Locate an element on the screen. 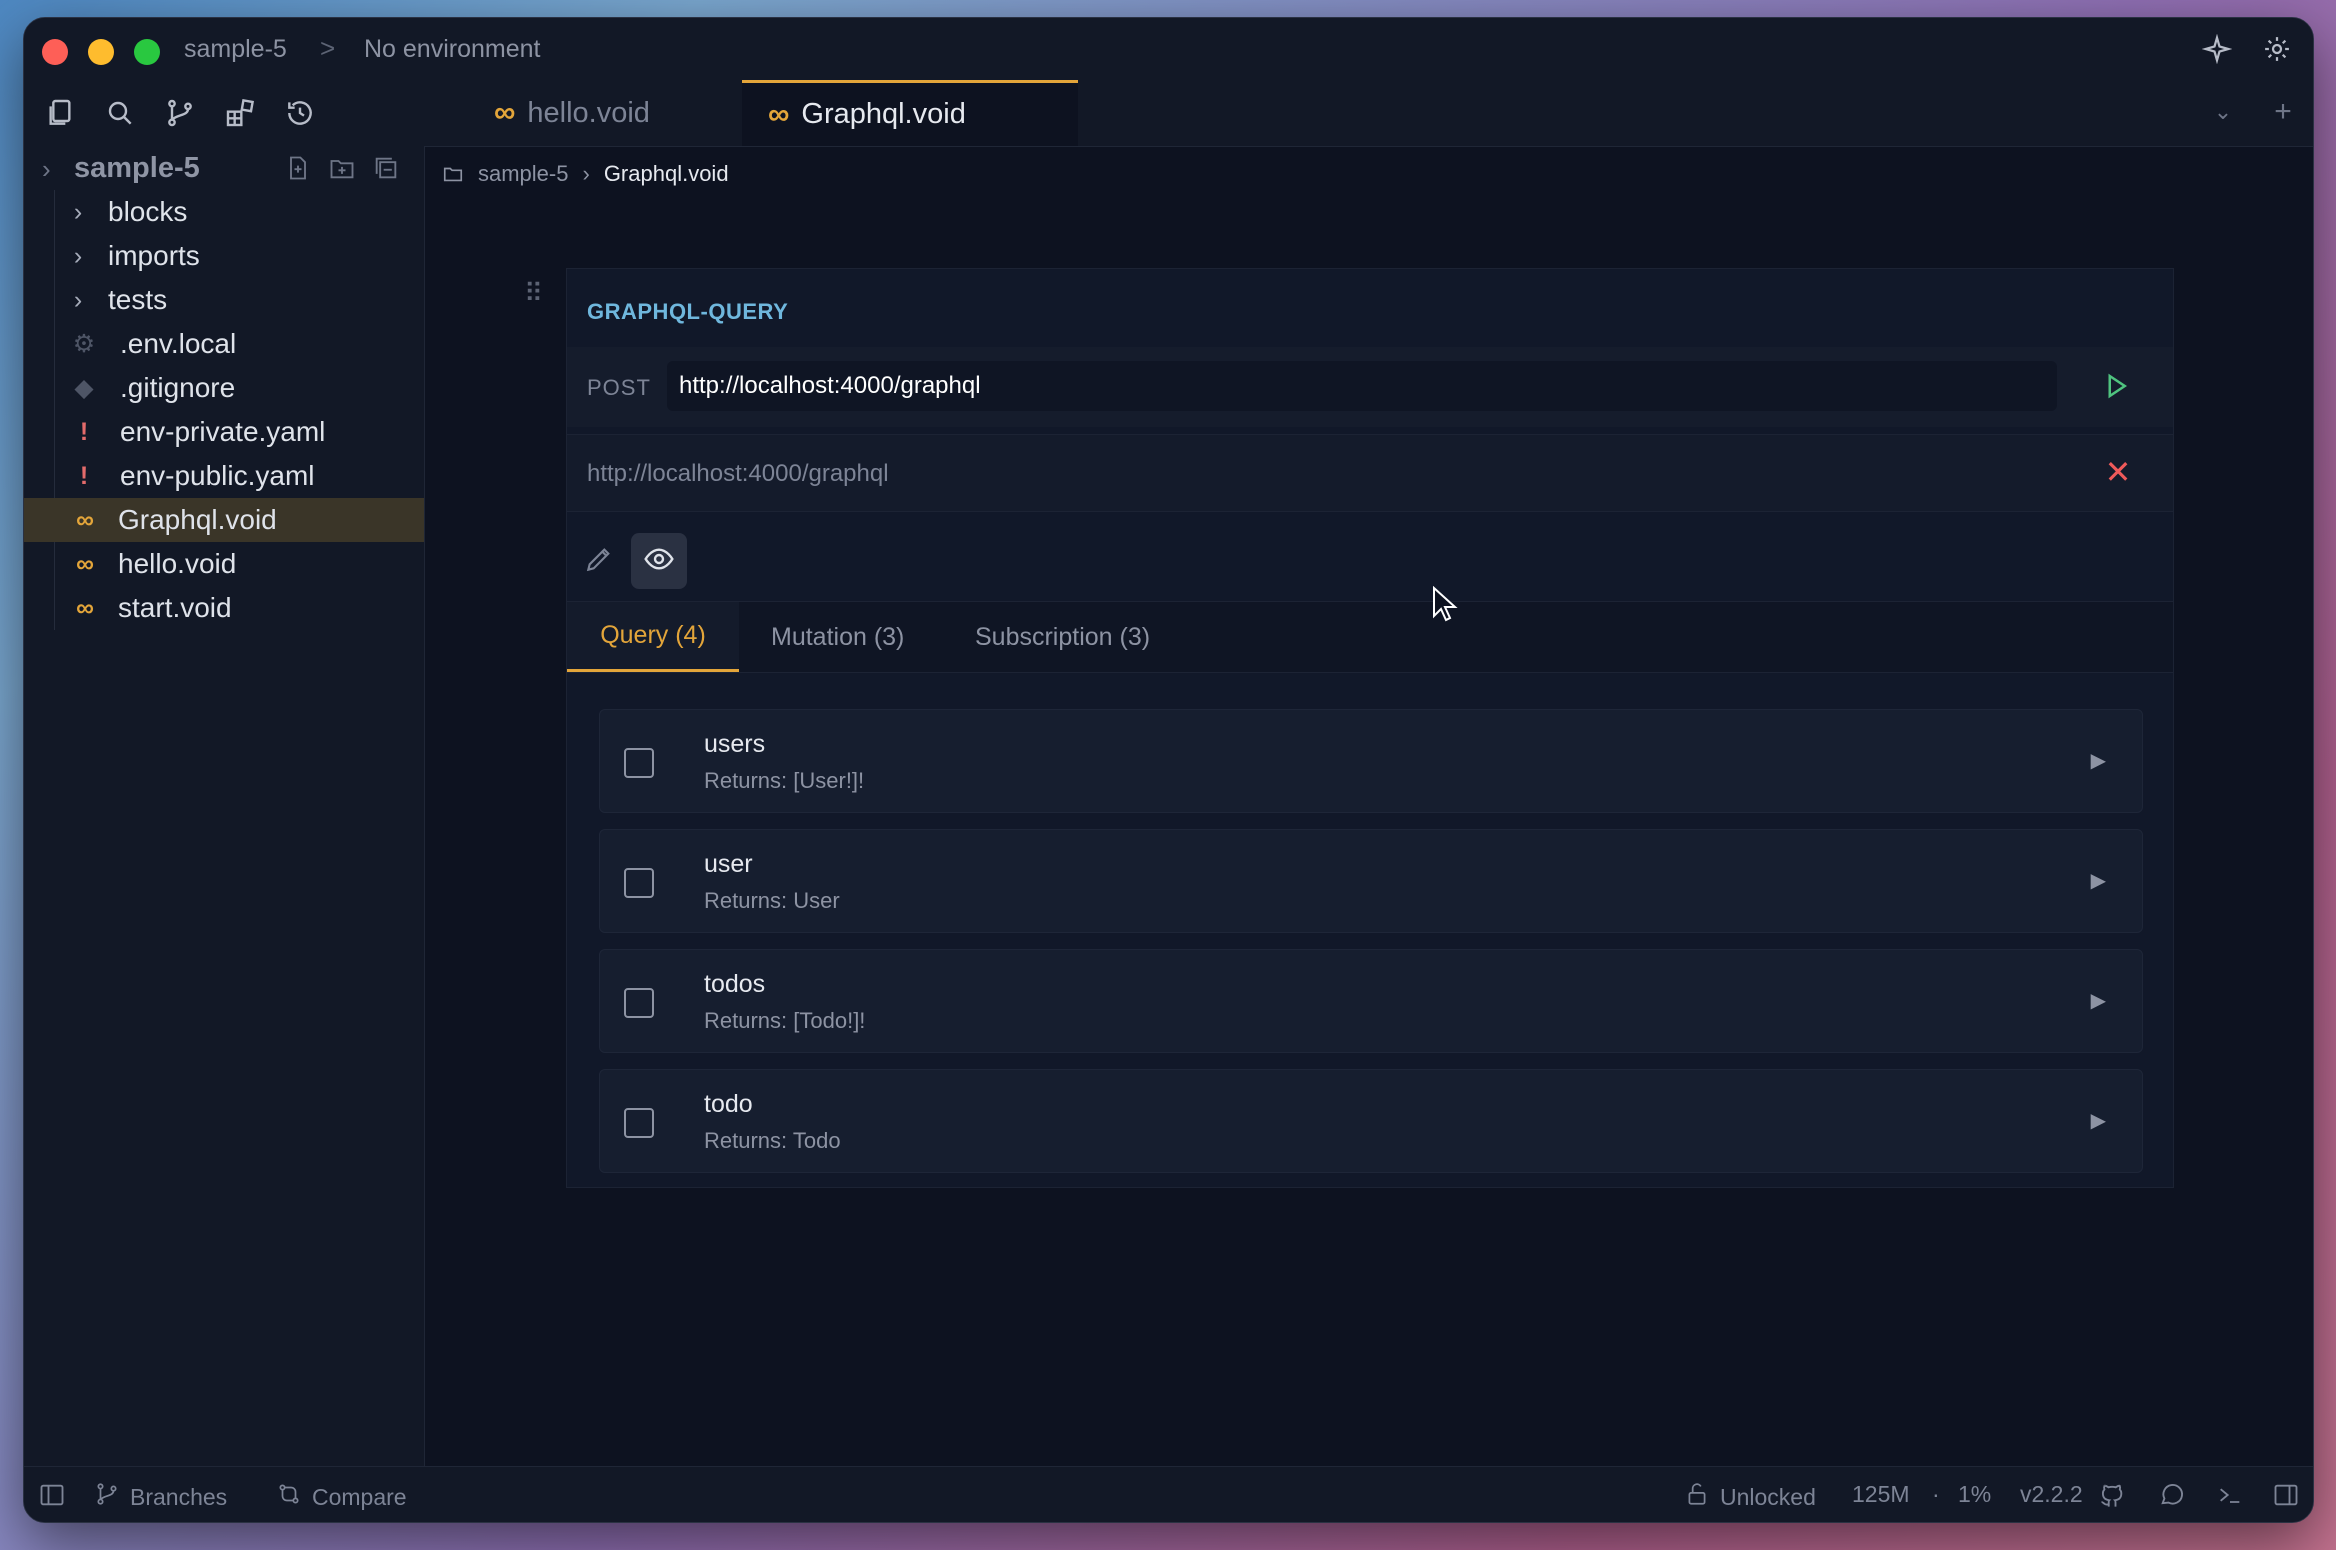 The height and width of the screenshot is (1550, 2336). tree-item-label: env-public.yaml is located at coordinates (217, 475).